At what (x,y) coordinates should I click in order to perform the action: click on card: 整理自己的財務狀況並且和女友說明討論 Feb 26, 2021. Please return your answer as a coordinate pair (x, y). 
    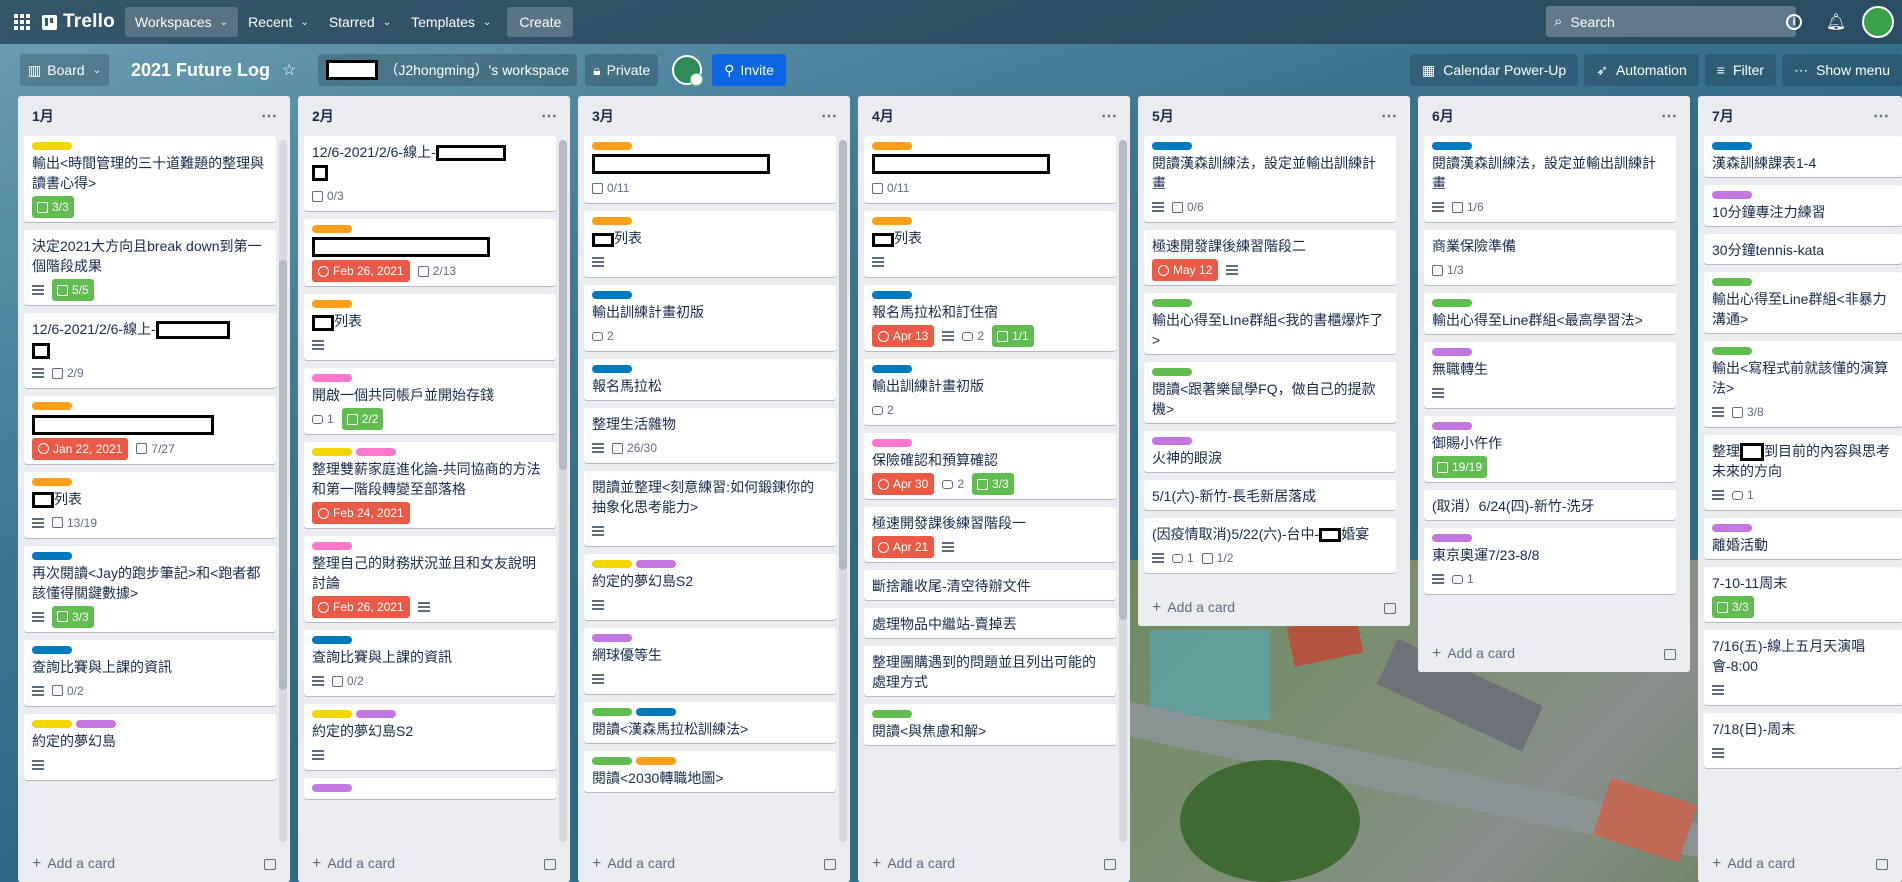
    Looking at the image, I should click on (430, 579).